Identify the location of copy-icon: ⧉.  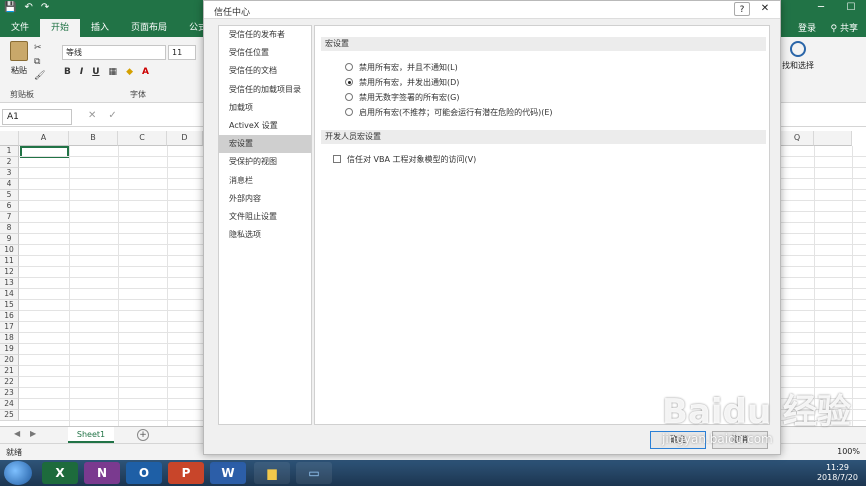
(41, 62).